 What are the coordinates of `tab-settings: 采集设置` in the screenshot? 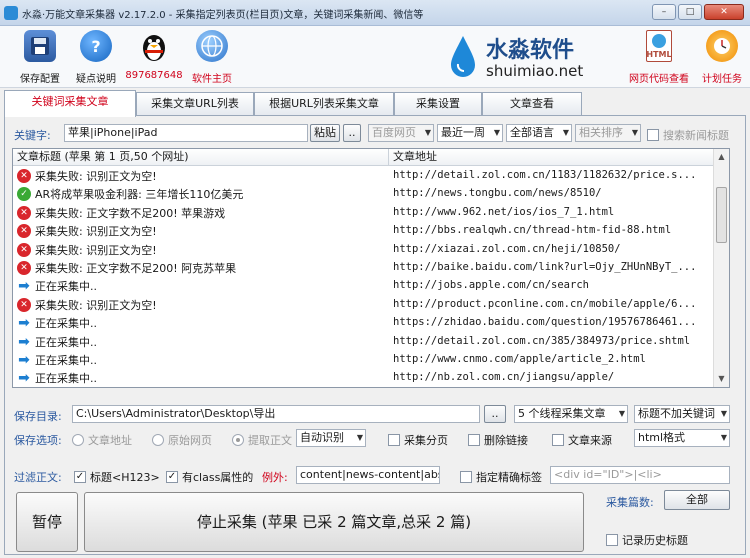 It's located at (438, 104).